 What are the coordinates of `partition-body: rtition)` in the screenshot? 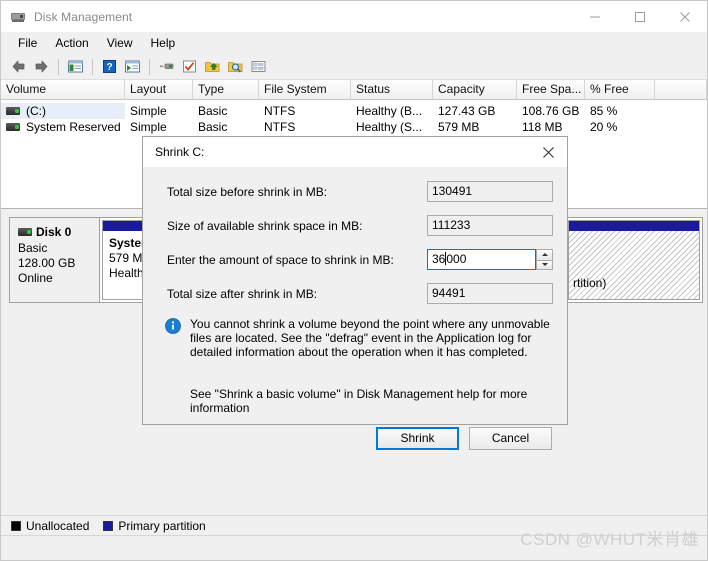 It's located at (634, 265).